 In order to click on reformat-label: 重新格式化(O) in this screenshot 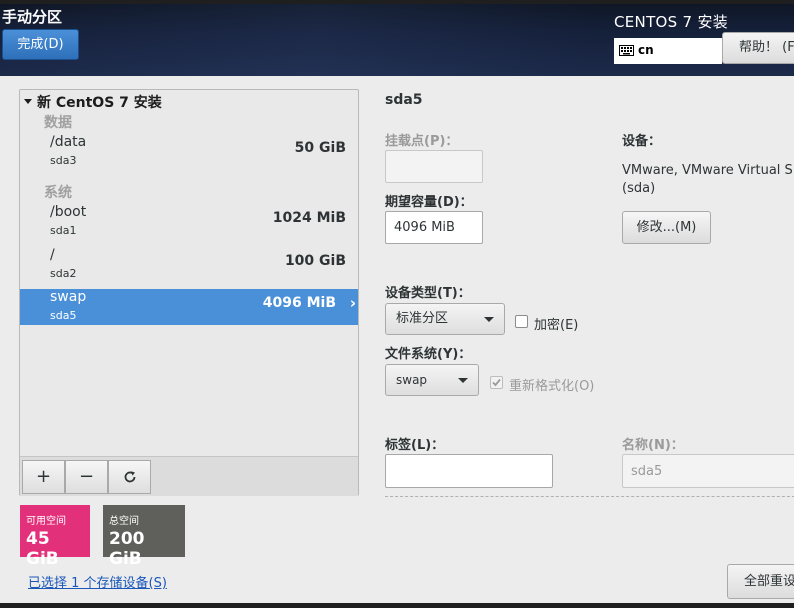, I will do `click(552, 386)`.